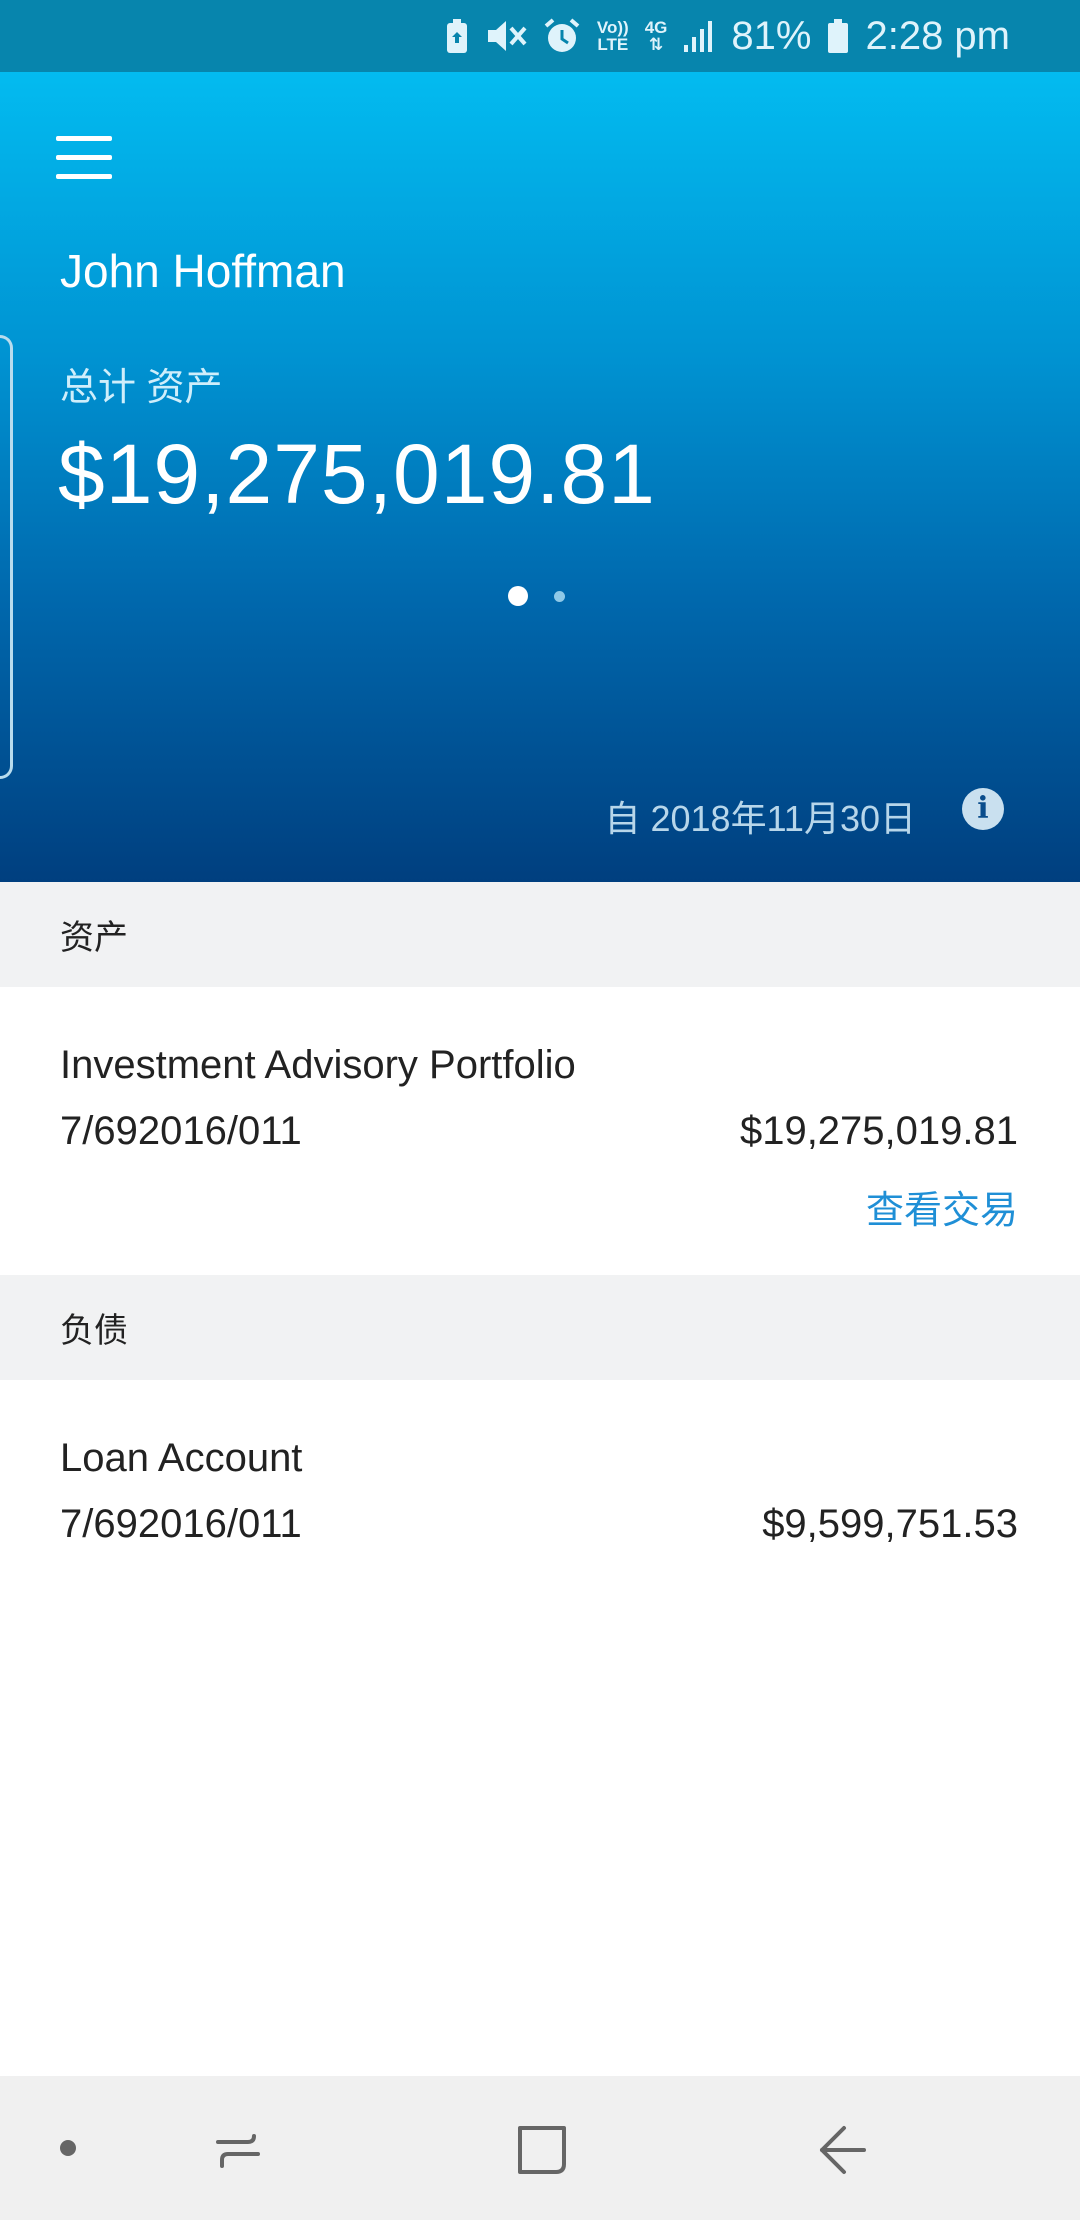 This screenshot has width=1080, height=2220. I want to click on info-icon: i, so click(983, 809).